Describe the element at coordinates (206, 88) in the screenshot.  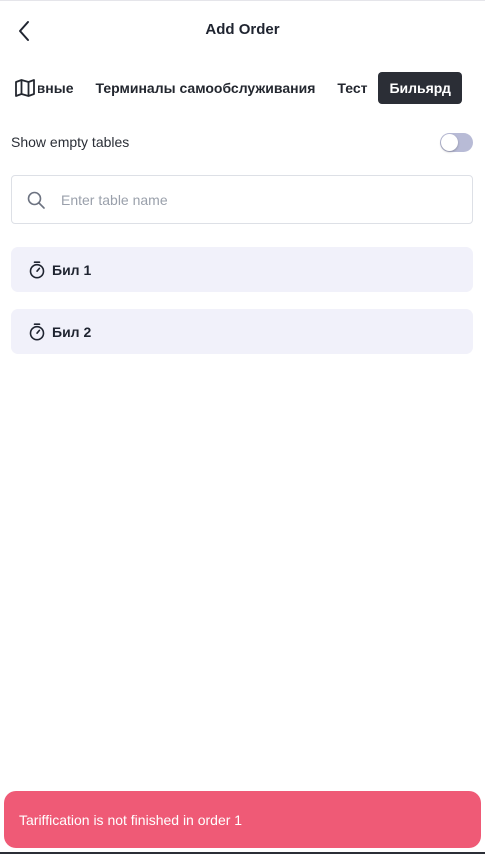
I see `tab-self-service-terminals: Терминалы самообслуживания` at that location.